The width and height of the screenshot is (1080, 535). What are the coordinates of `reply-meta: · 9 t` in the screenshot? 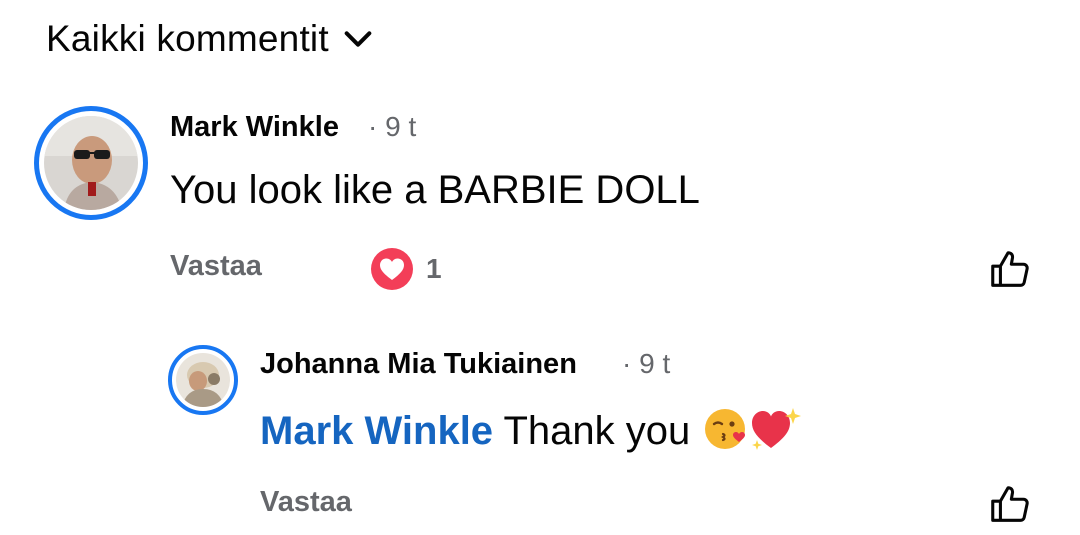 It's located at (646, 364).